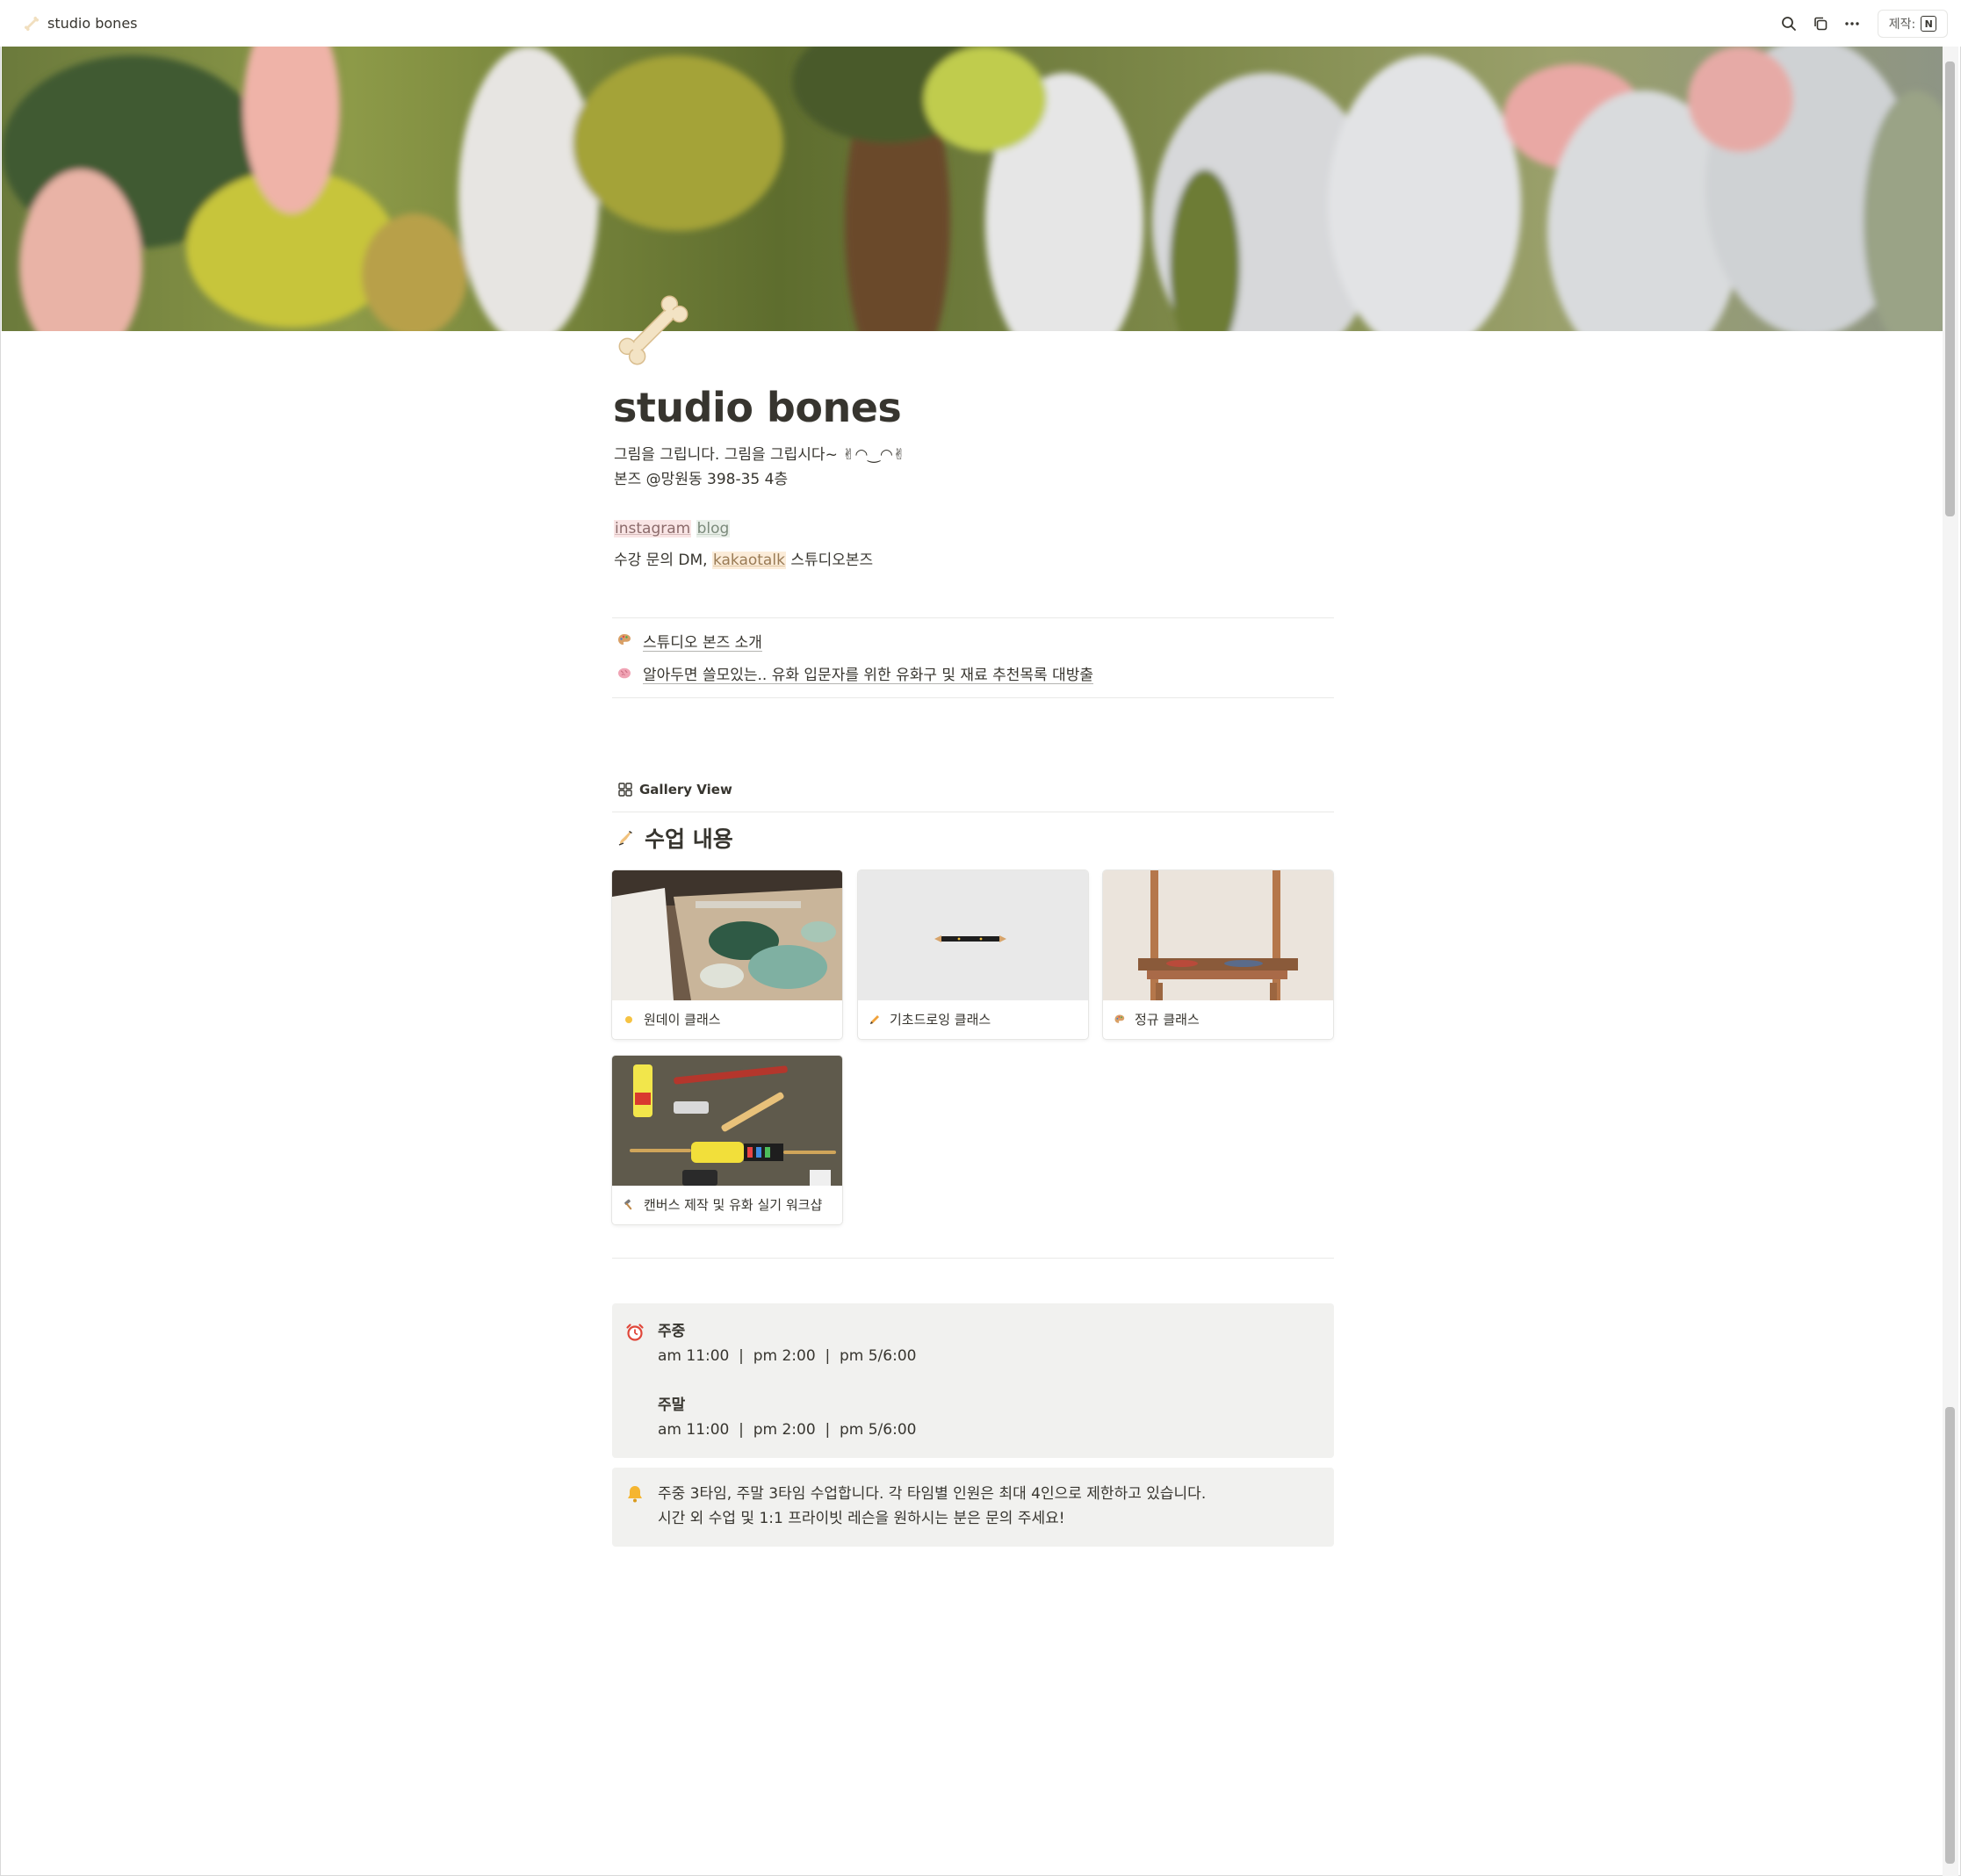  I want to click on card-title: 정규 클래스, so click(1167, 1020).